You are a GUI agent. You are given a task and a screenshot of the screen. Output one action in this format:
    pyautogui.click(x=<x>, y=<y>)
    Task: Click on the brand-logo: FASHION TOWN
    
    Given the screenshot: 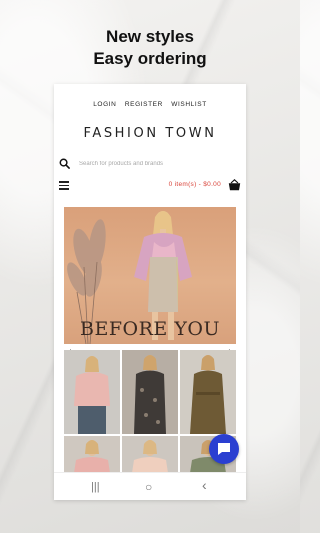 What is the action you would take?
    pyautogui.click(x=150, y=133)
    